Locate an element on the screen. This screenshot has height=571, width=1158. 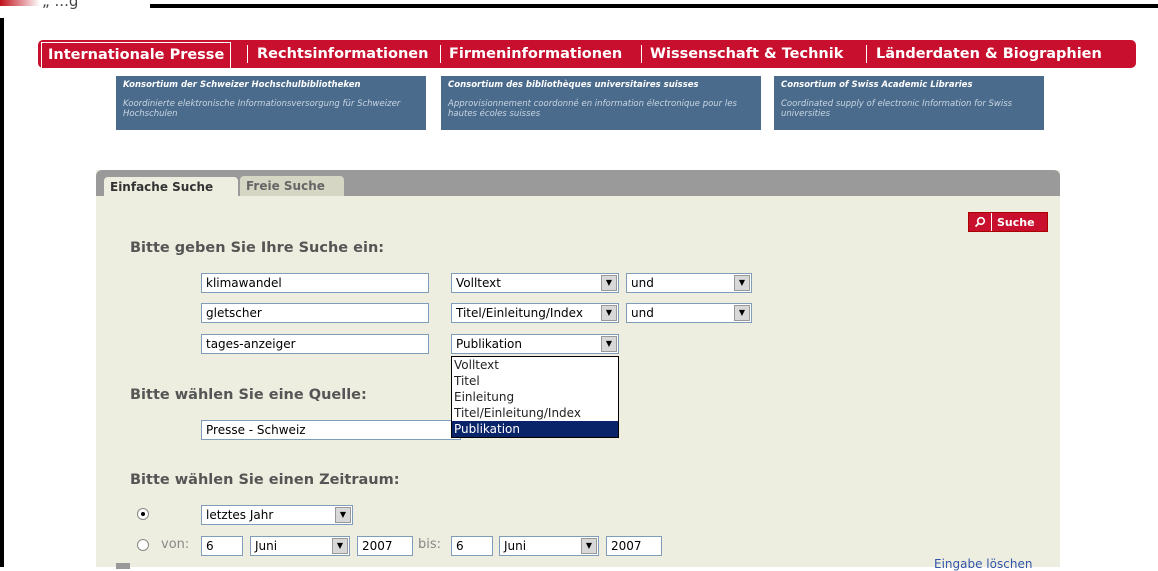
nav-item-wissenschaft-technik: Wissenschaft & Technik is located at coordinates (746, 54).